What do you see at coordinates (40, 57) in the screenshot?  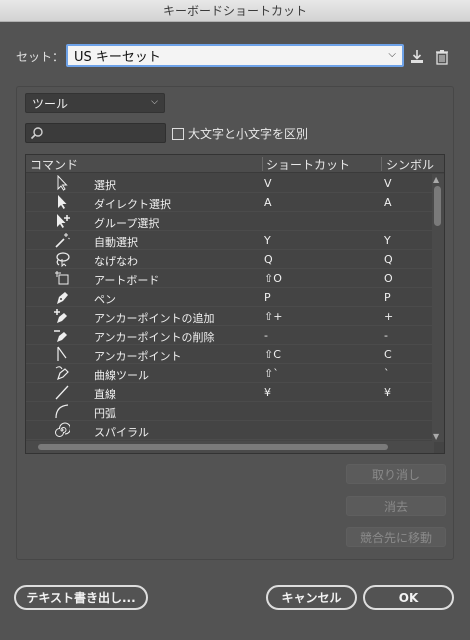 I see `set-label: セット：` at bounding box center [40, 57].